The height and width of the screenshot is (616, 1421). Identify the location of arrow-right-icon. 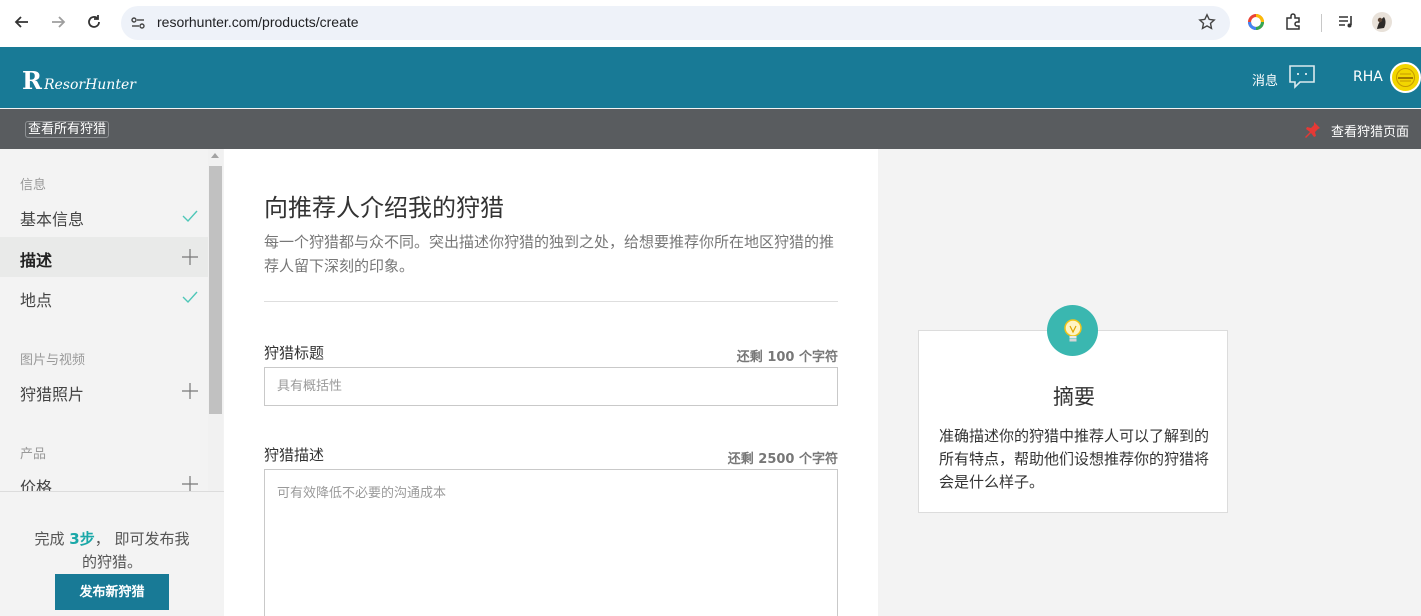
(59, 22).